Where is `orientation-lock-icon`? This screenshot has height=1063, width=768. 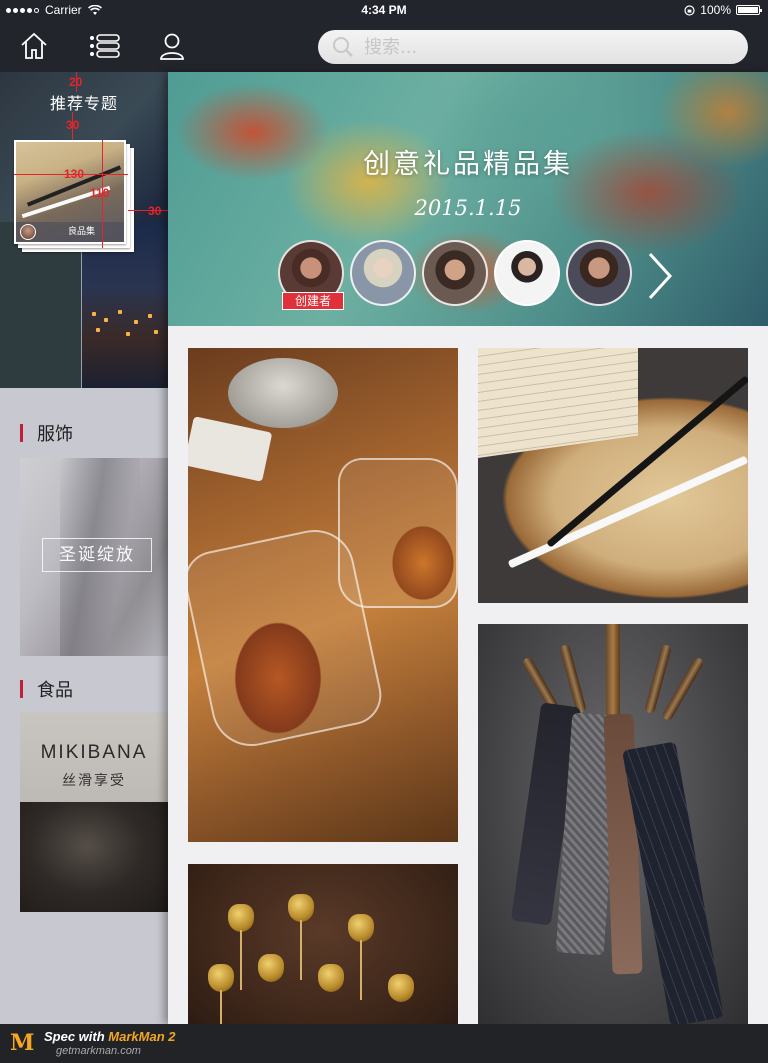
orientation-lock-icon is located at coordinates (689, 10).